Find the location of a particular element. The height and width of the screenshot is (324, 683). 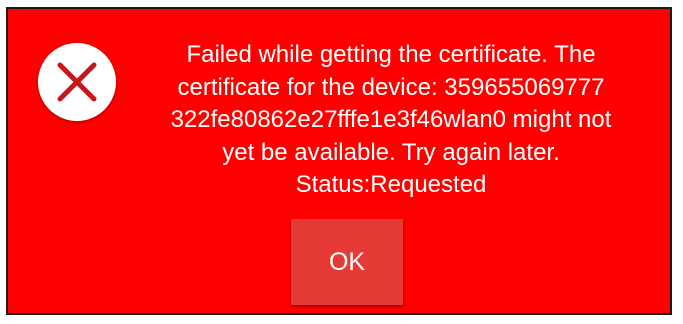

message-line: 322fe80862e27fffe1e3f46wlan0 might not is located at coordinates (391, 119).